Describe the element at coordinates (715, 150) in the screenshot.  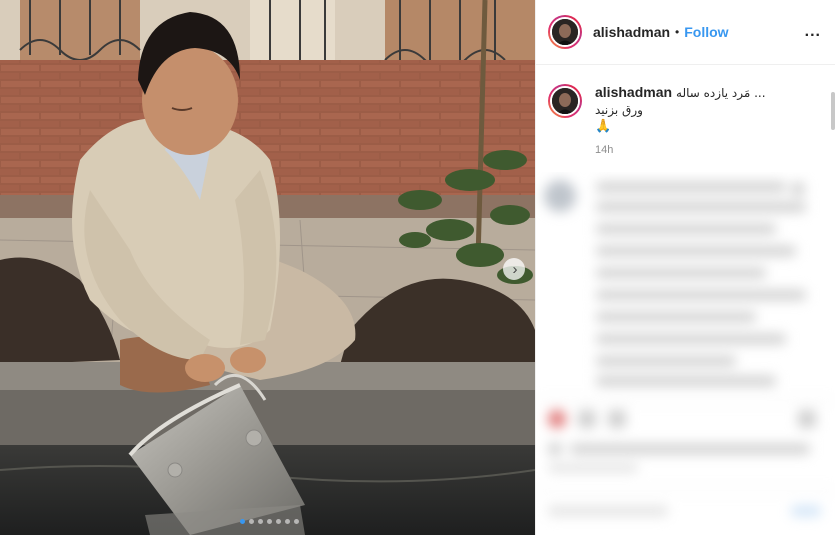
I see `post-timestamp: 14h` at that location.